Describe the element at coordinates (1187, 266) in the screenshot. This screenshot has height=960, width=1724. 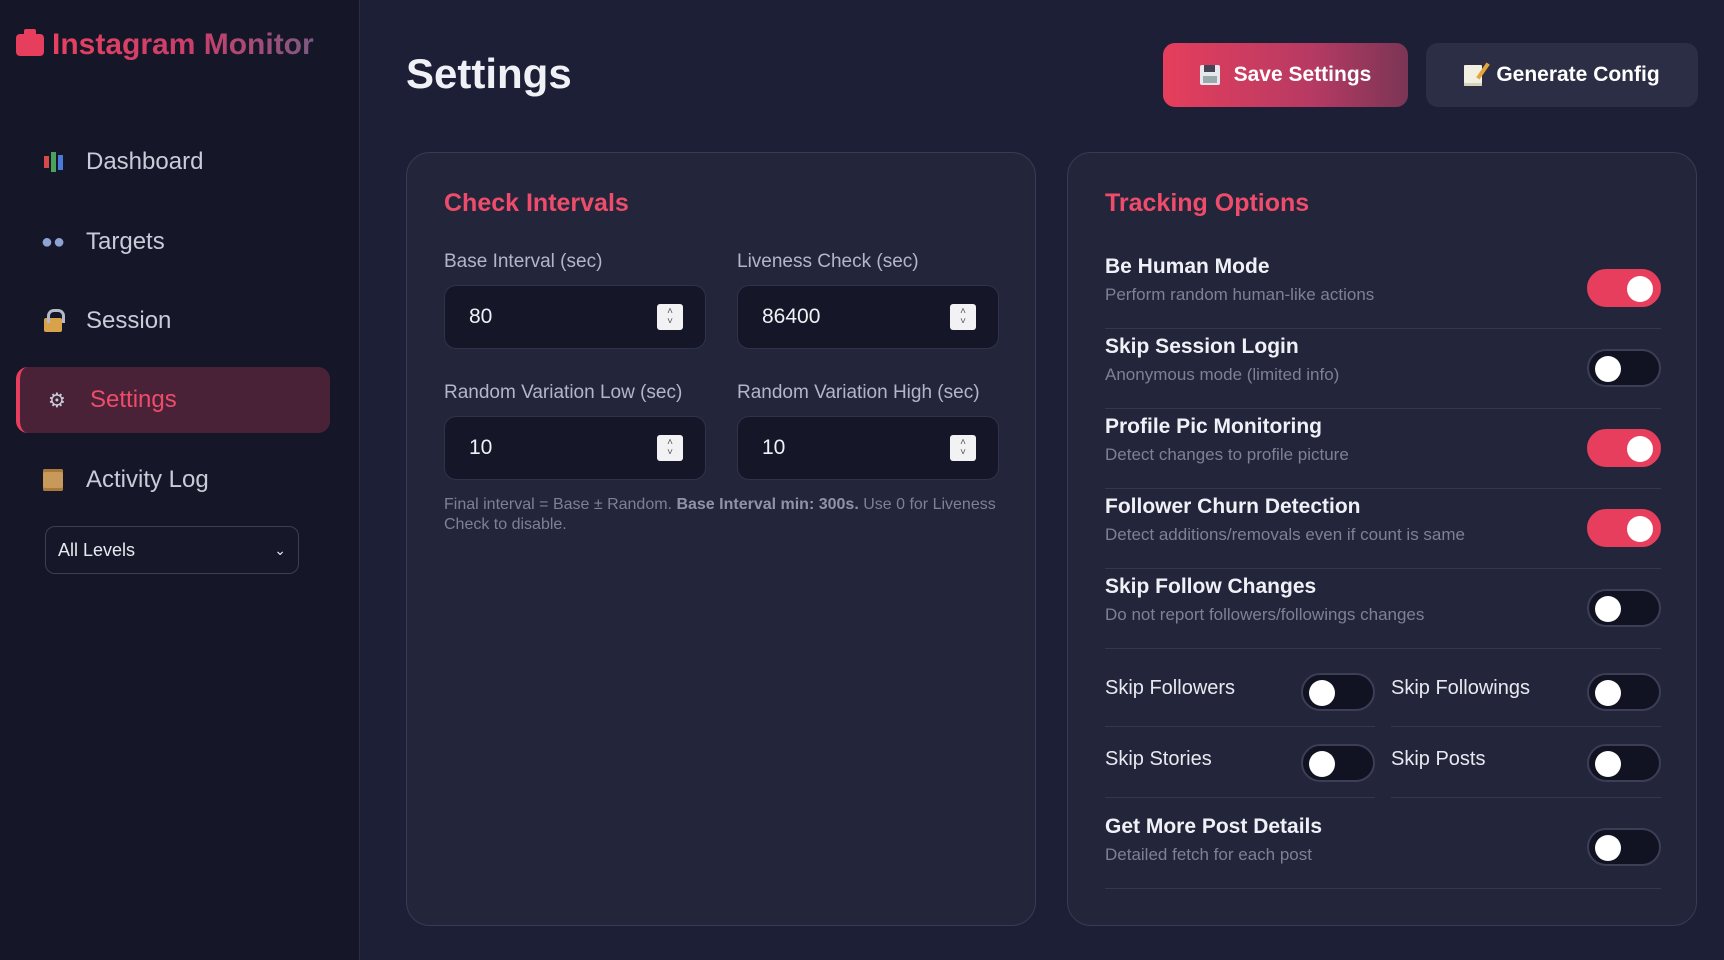
I see `option-title: Be Human Mode` at that location.